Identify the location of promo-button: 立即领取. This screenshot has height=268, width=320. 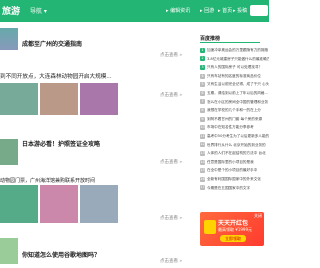
(233, 238).